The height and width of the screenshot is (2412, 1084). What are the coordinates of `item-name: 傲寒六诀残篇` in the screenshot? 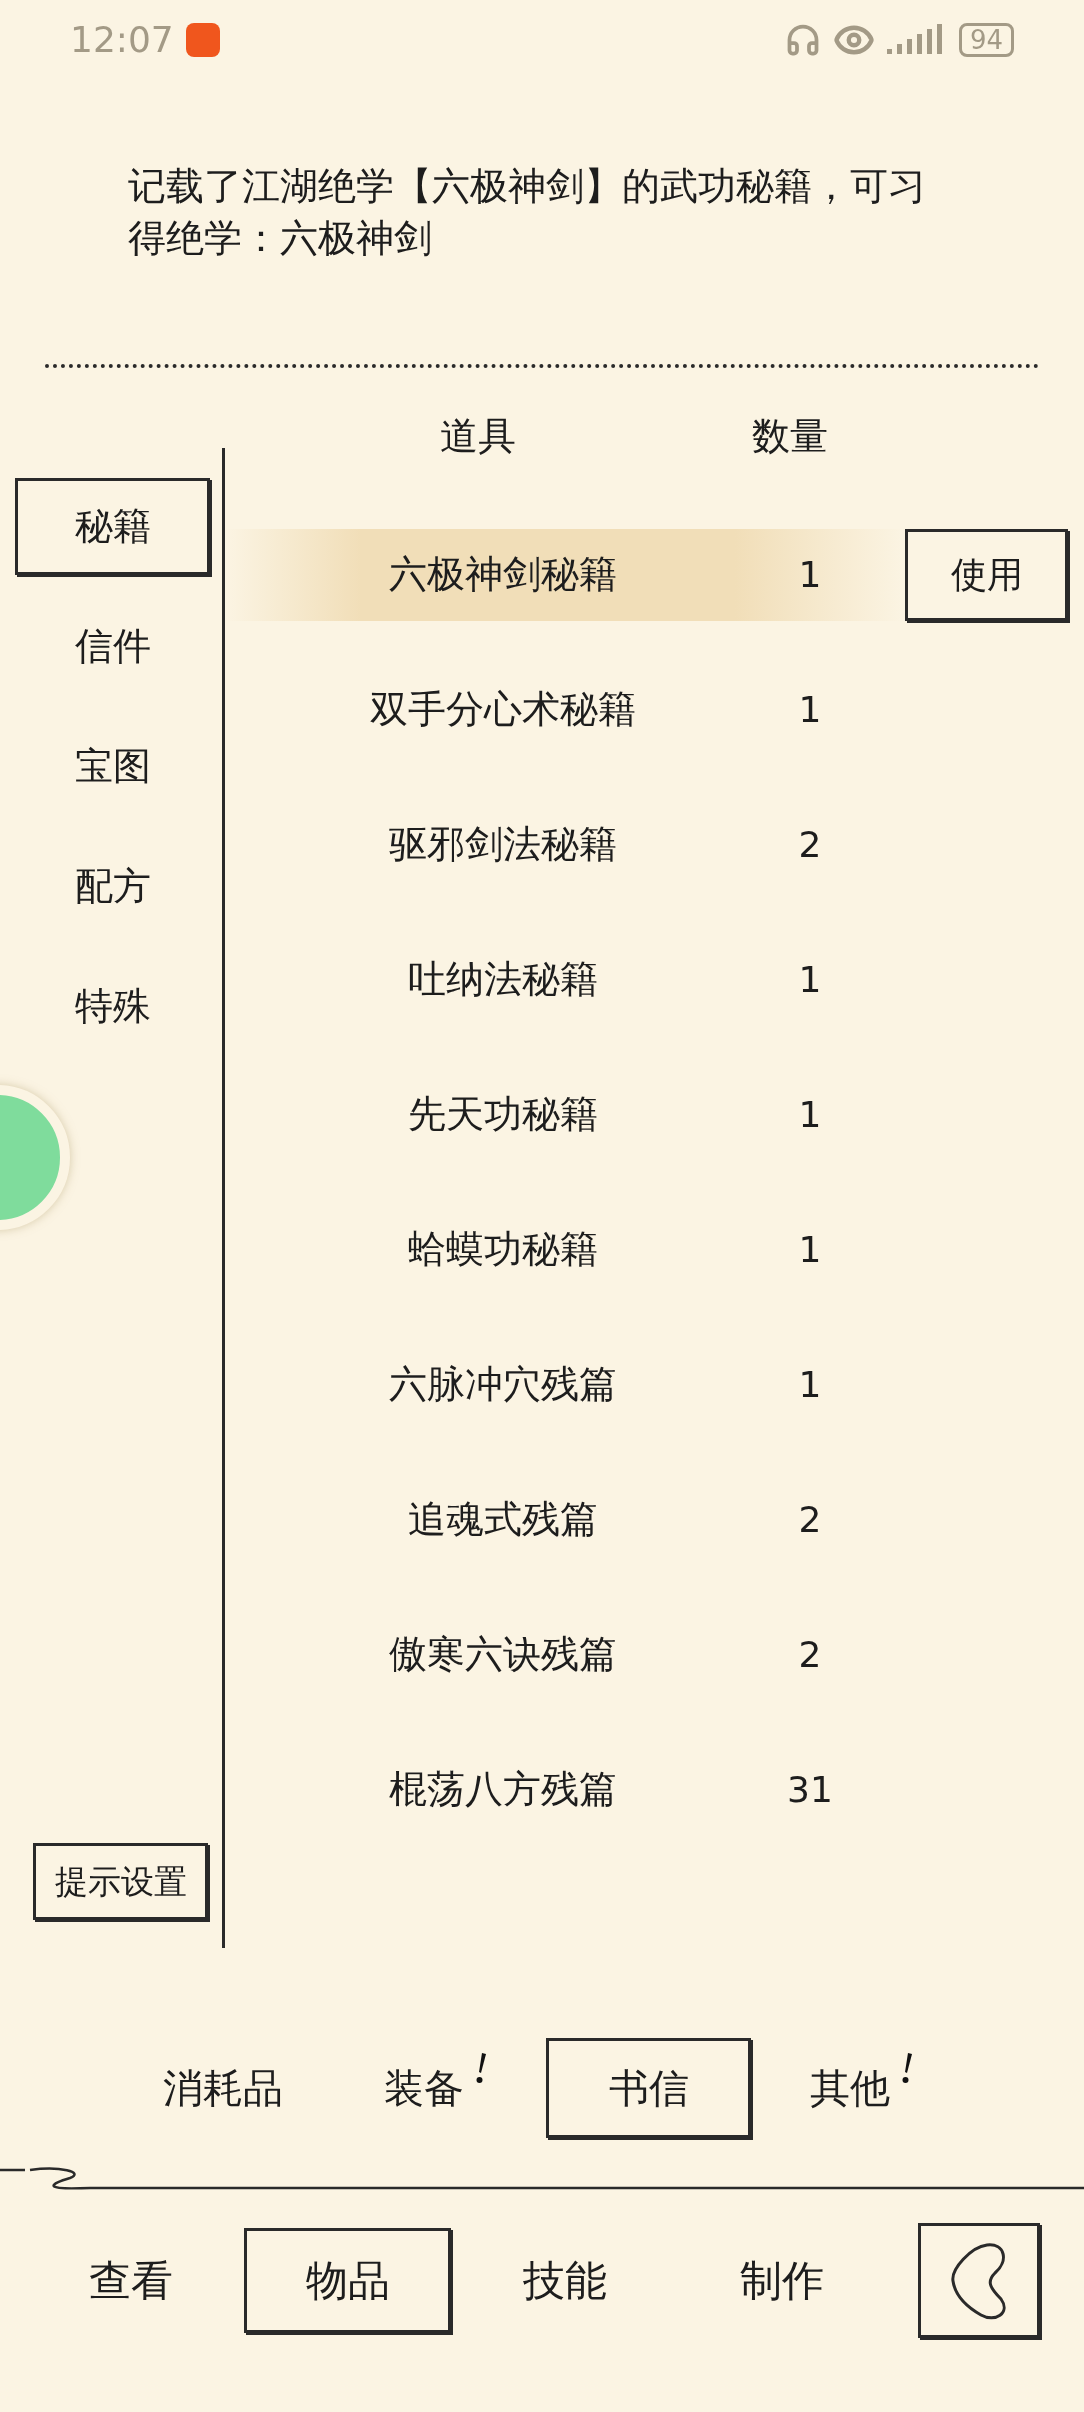 It's located at (502, 1654).